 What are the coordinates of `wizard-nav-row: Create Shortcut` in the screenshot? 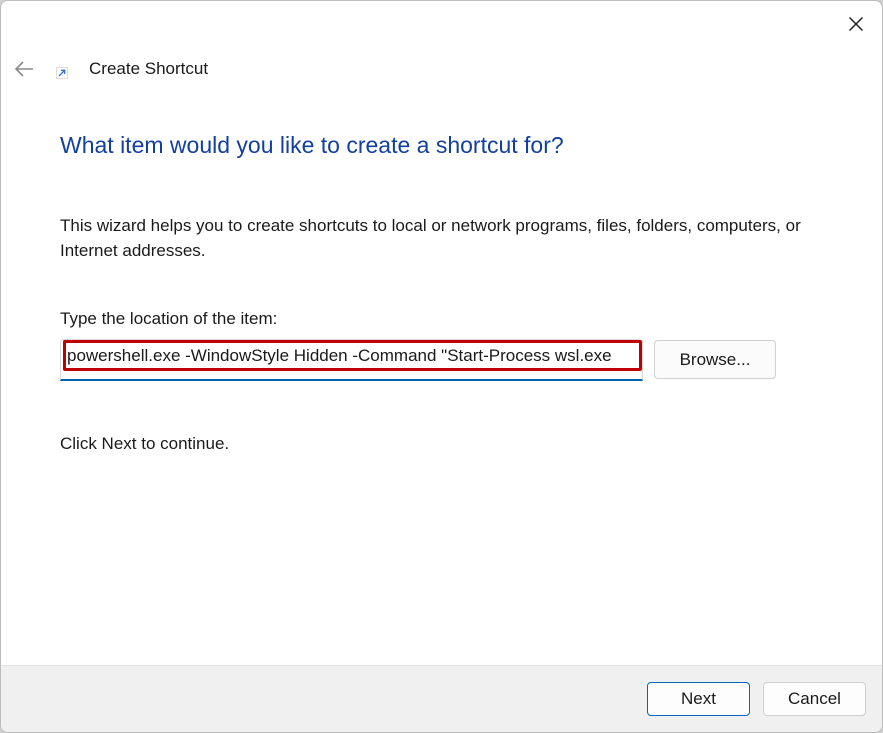 It's located at (441, 70).